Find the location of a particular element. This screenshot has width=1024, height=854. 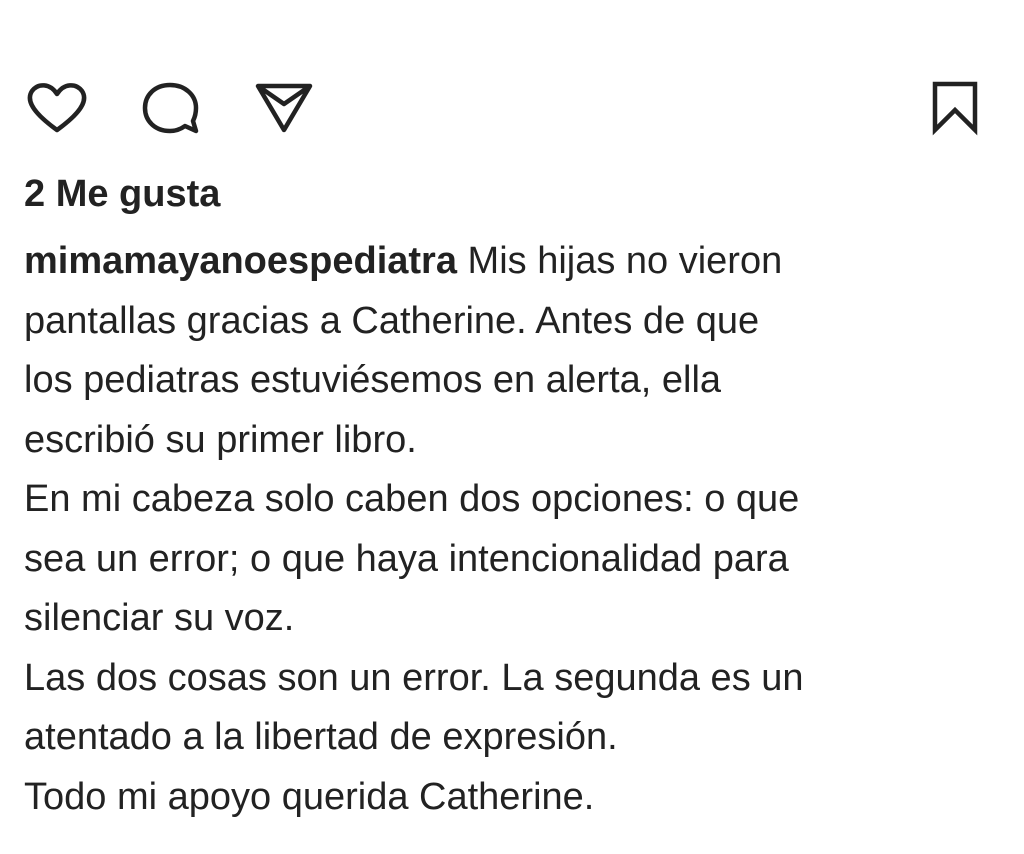

username-link: mimamayanoespediatra is located at coordinates (240, 261).